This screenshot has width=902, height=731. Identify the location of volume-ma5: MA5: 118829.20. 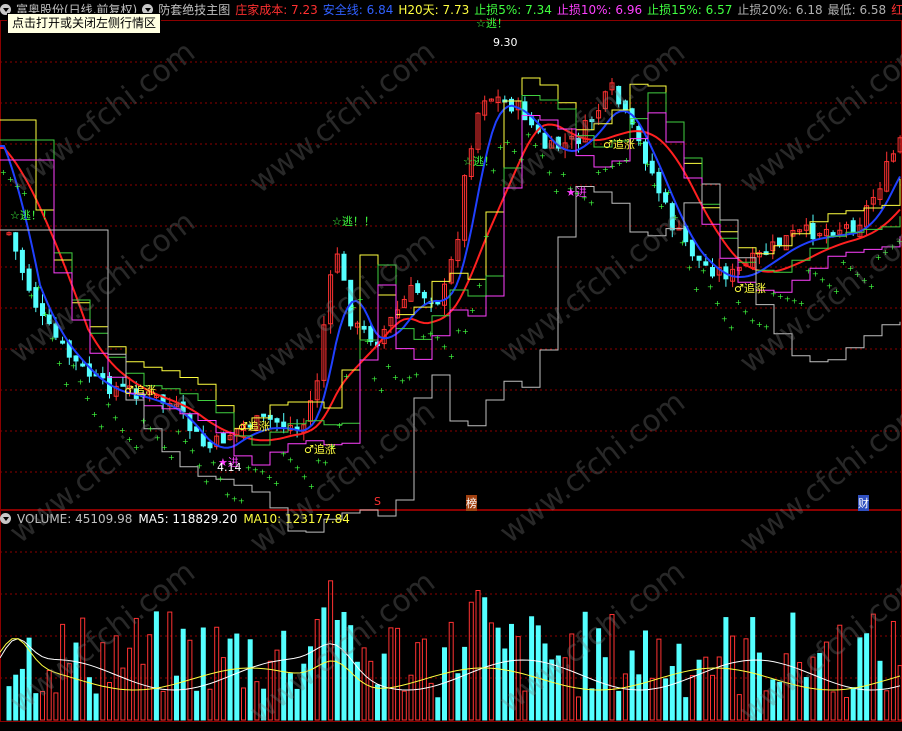
(188, 519).